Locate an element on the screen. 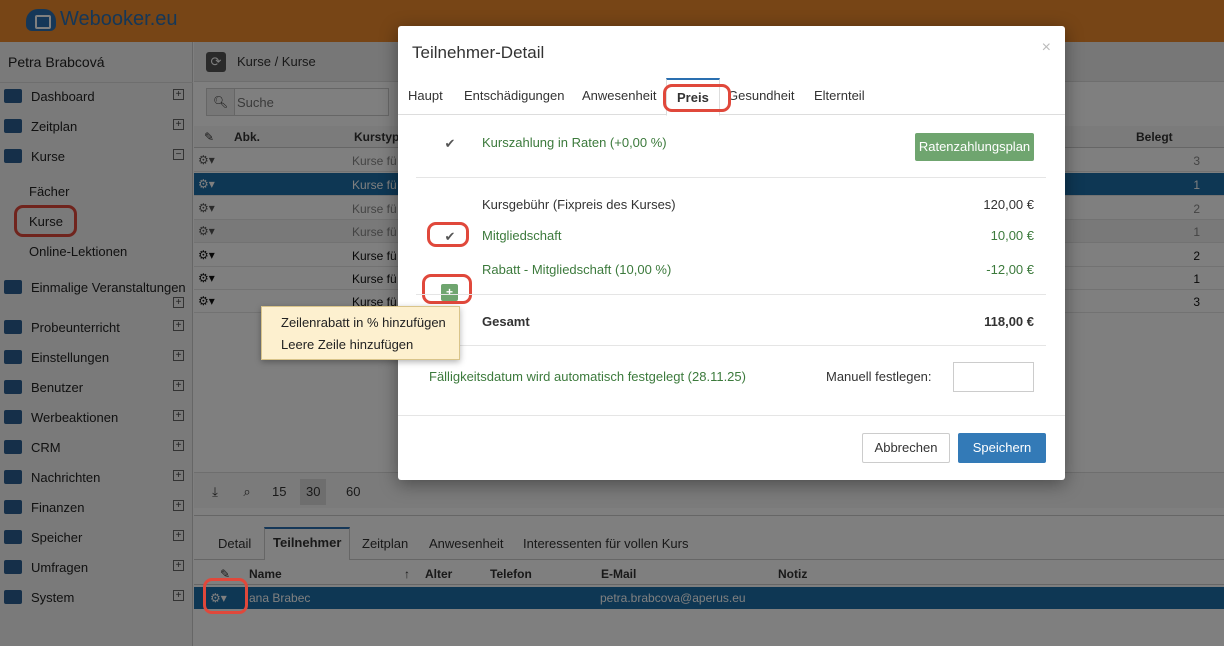 The image size is (1224, 646). membership-label: Mitgliedschaft is located at coordinates (522, 235).